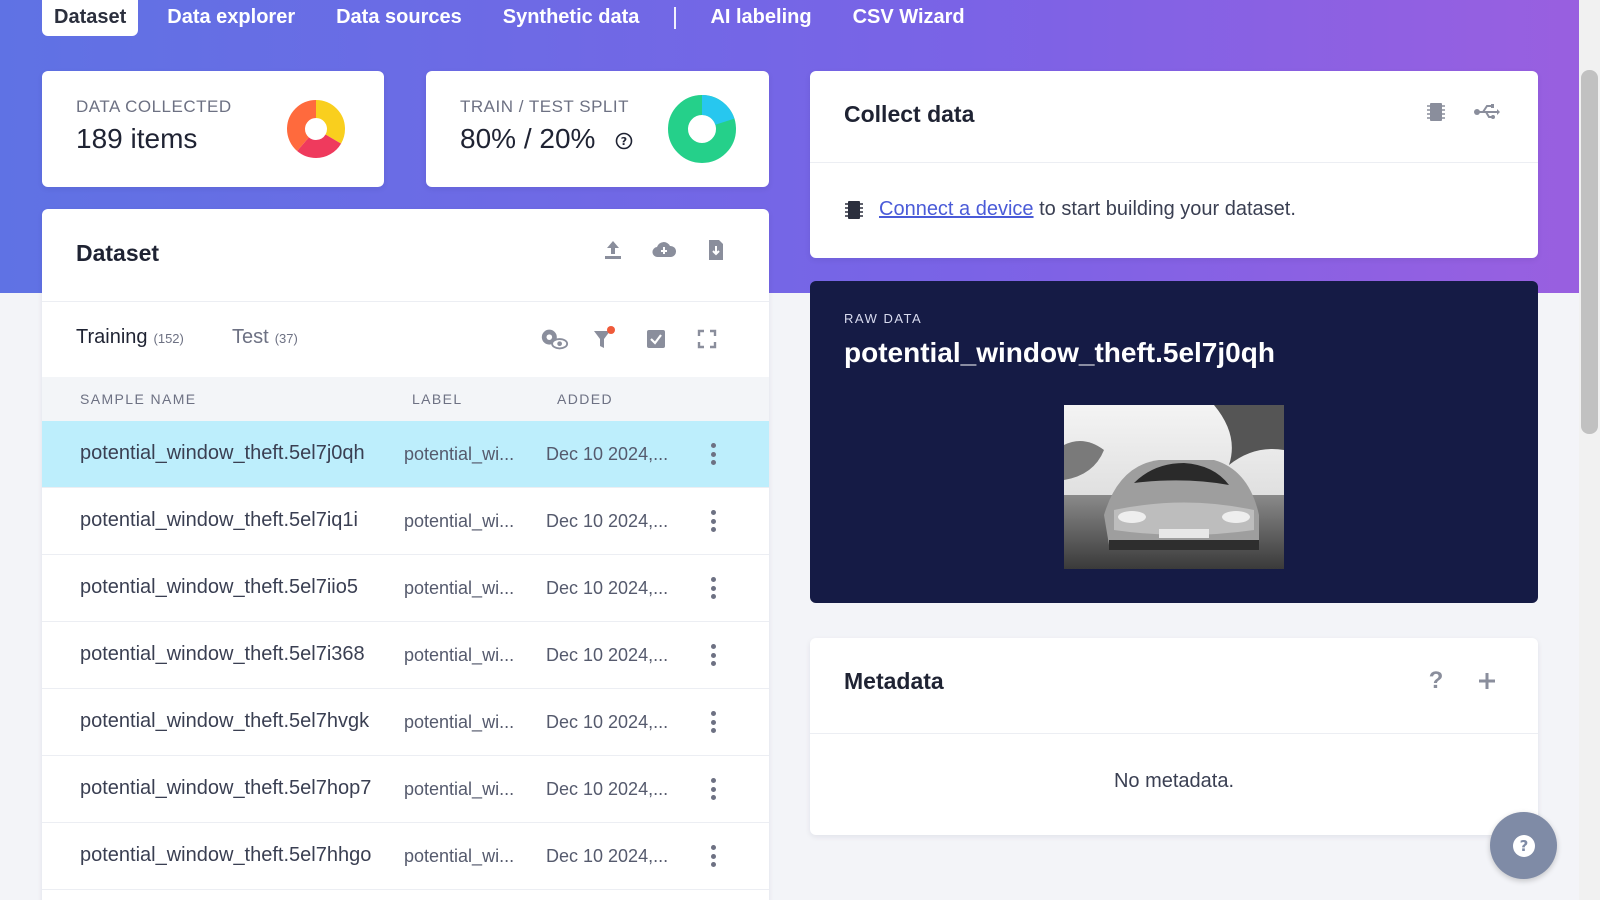 This screenshot has height=900, width=1600. Describe the element at coordinates (168, 338) in the screenshot. I see `training-count: (152)` at that location.